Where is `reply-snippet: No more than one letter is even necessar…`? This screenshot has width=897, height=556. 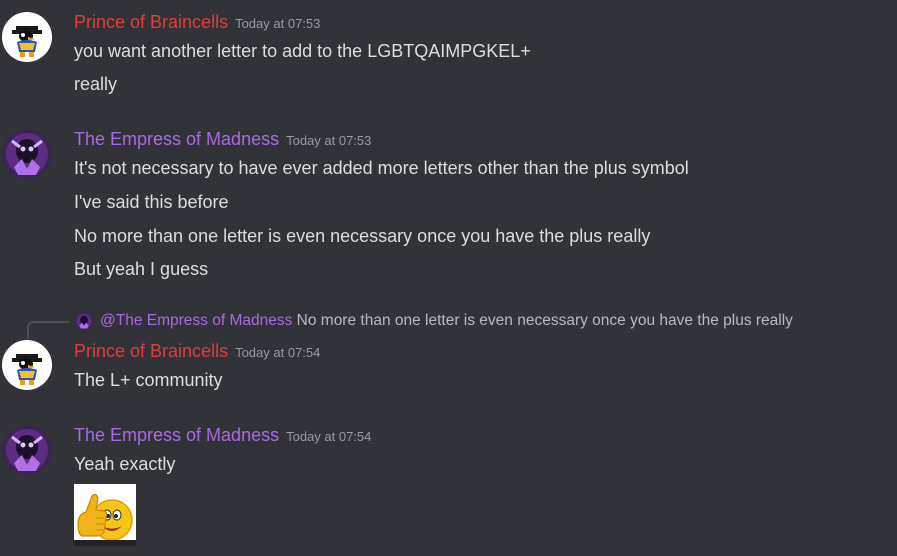 reply-snippet: No more than one letter is even necessar… is located at coordinates (544, 320).